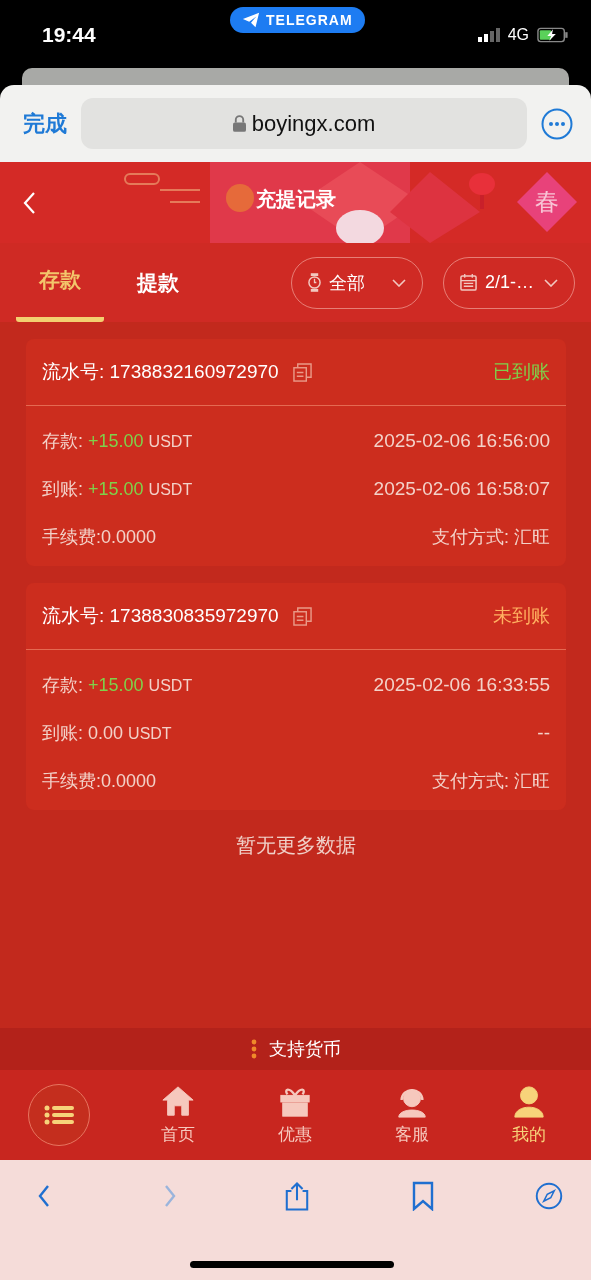 This screenshot has width=591, height=1280. What do you see at coordinates (553, 35) in the screenshot?
I see `battery-charging-icon` at bounding box center [553, 35].